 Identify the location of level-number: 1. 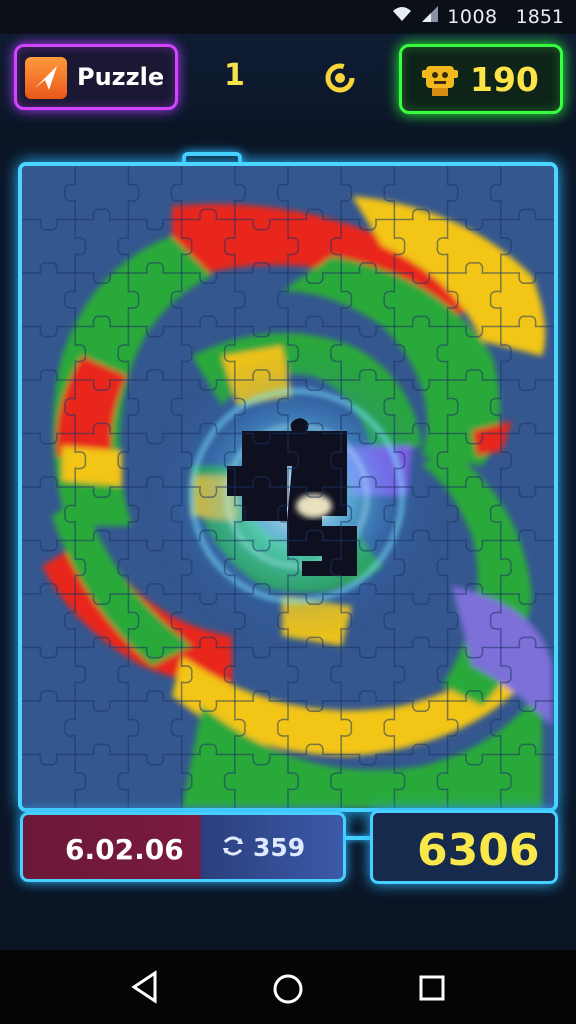
(234, 75).